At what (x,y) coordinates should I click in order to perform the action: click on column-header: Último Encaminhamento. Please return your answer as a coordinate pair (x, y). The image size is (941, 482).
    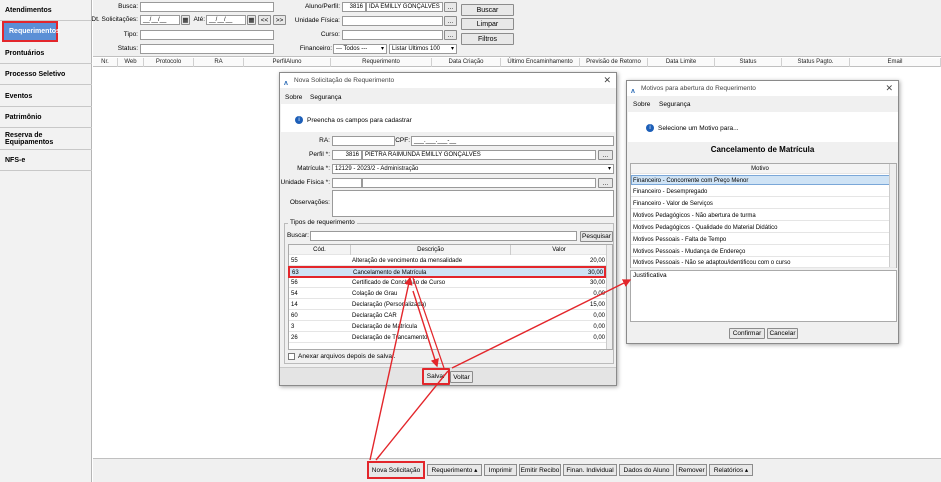
    Looking at the image, I should click on (540, 62).